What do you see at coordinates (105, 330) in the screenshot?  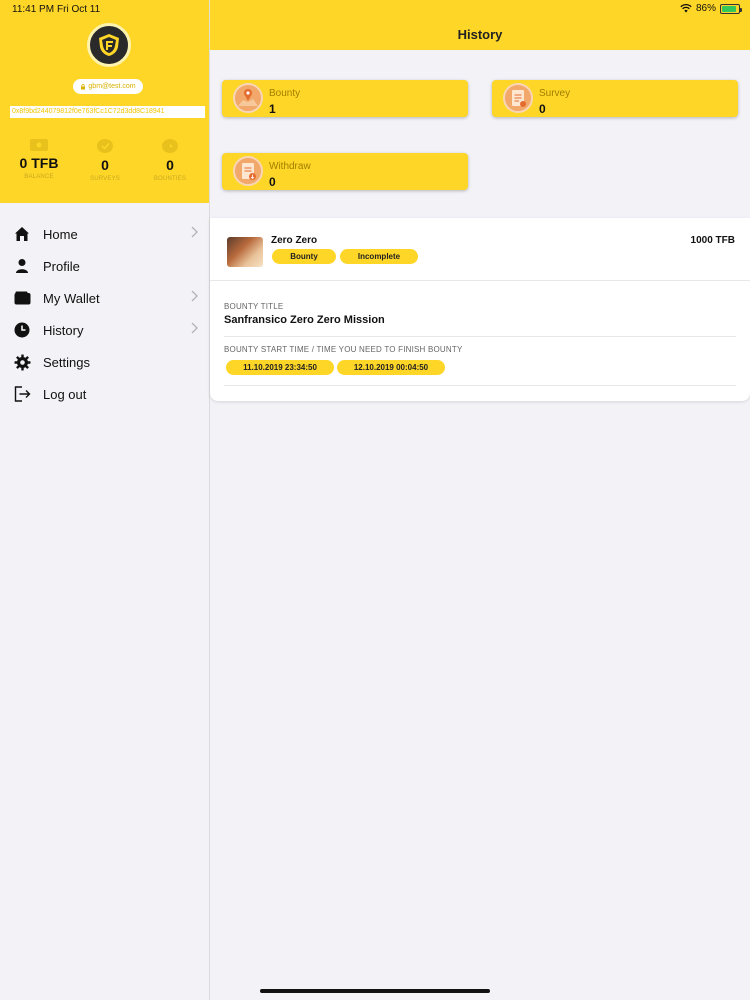 I see `sidebar-item-history: History` at bounding box center [105, 330].